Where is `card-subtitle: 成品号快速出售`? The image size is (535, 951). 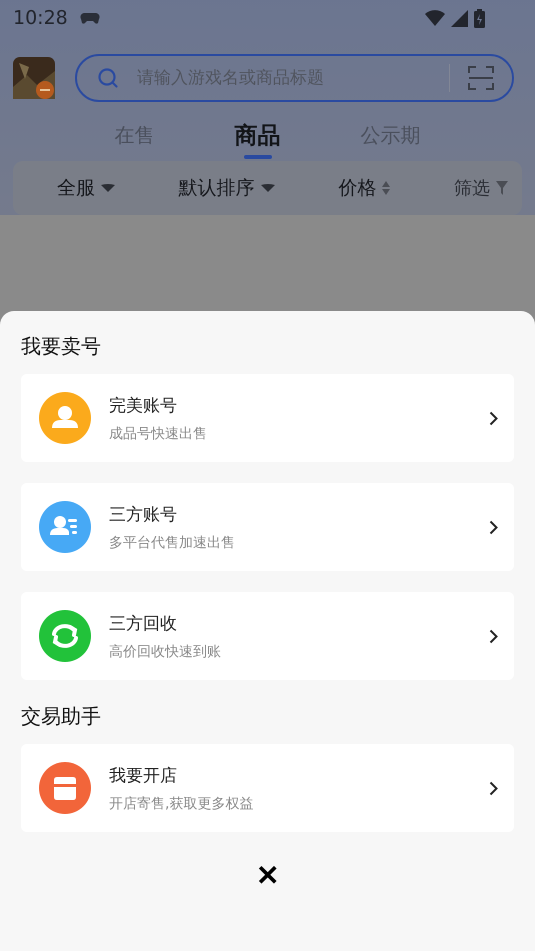 card-subtitle: 成品号快速出售 is located at coordinates (158, 433).